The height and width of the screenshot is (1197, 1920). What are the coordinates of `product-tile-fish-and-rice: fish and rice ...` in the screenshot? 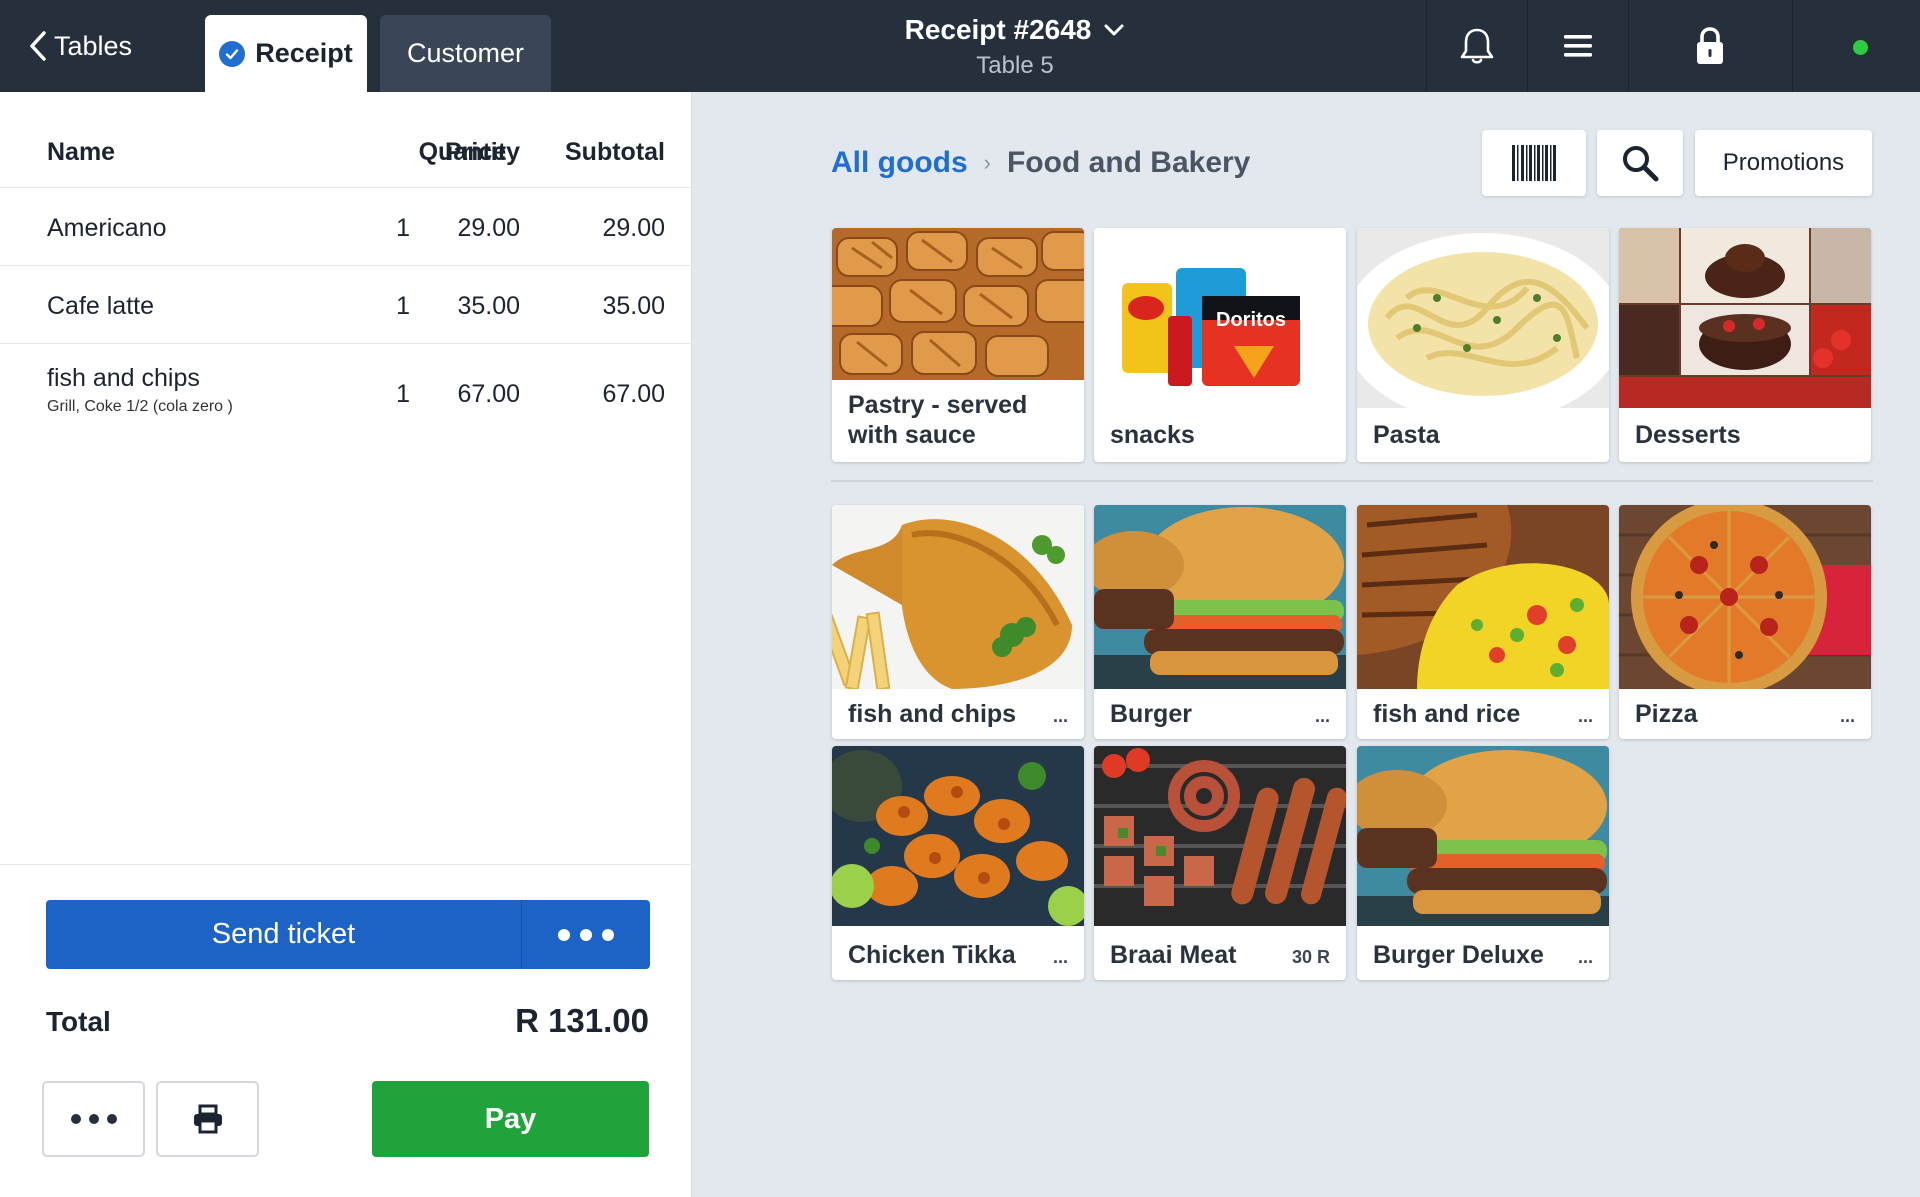 It's located at (1483, 622).